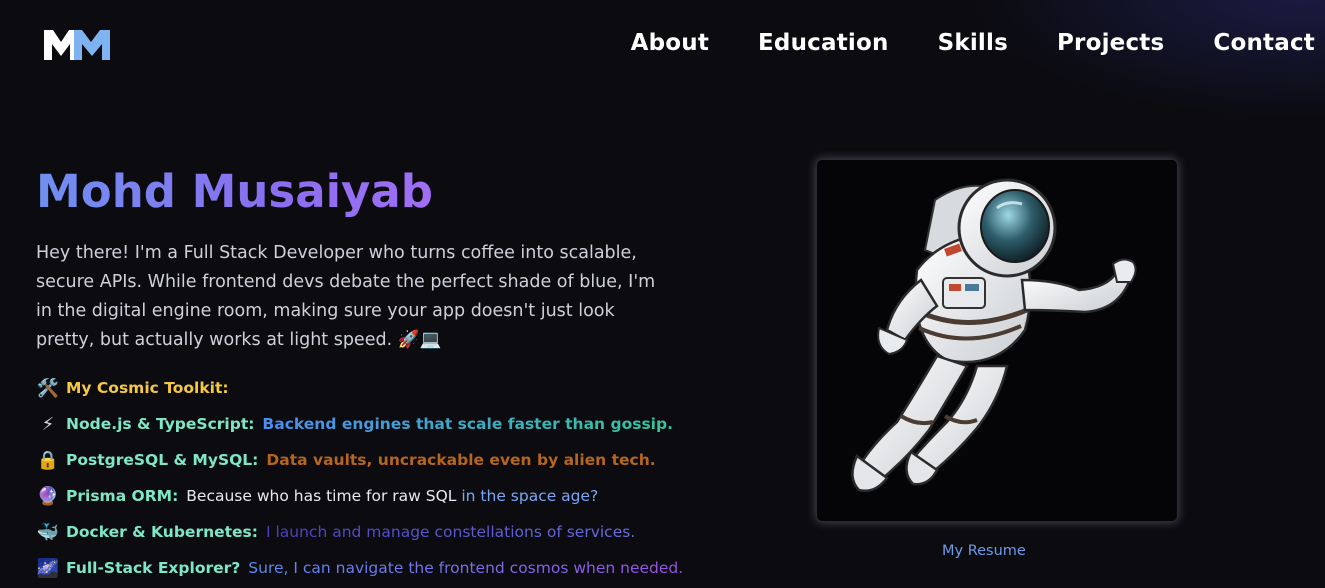 Image resolution: width=1325 pixels, height=588 pixels. Describe the element at coordinates (48, 388) in the screenshot. I see `tools-icon: 🛠️` at that location.